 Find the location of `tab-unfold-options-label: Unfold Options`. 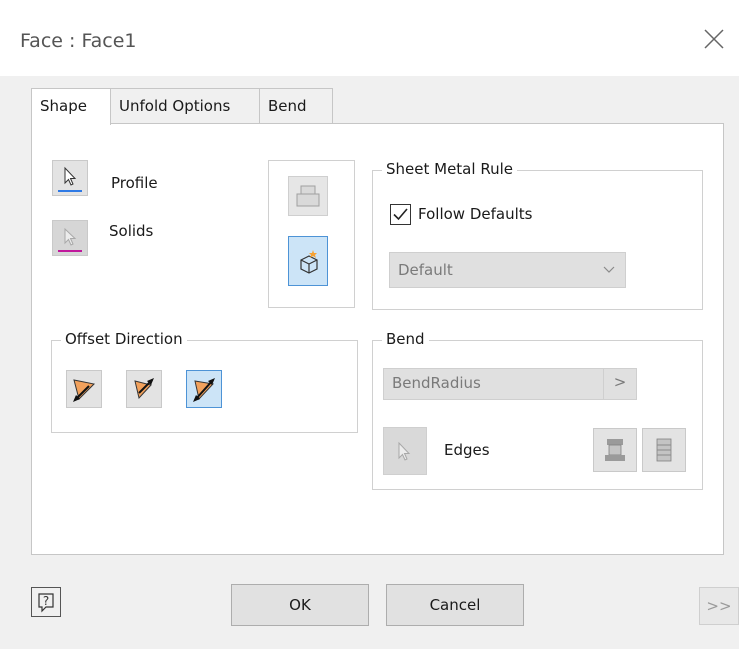

tab-unfold-options-label: Unfold Options is located at coordinates (175, 106).